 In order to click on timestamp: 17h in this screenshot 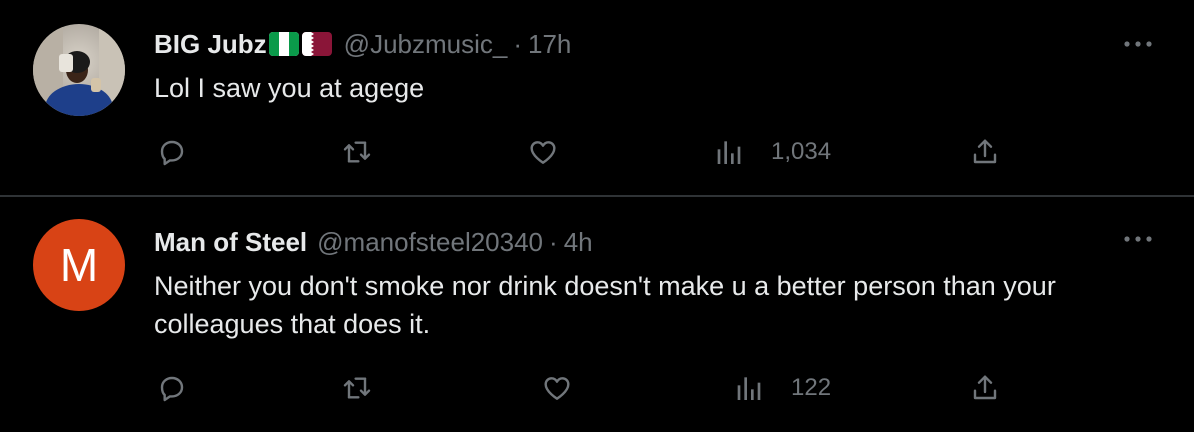, I will do `click(549, 44)`.